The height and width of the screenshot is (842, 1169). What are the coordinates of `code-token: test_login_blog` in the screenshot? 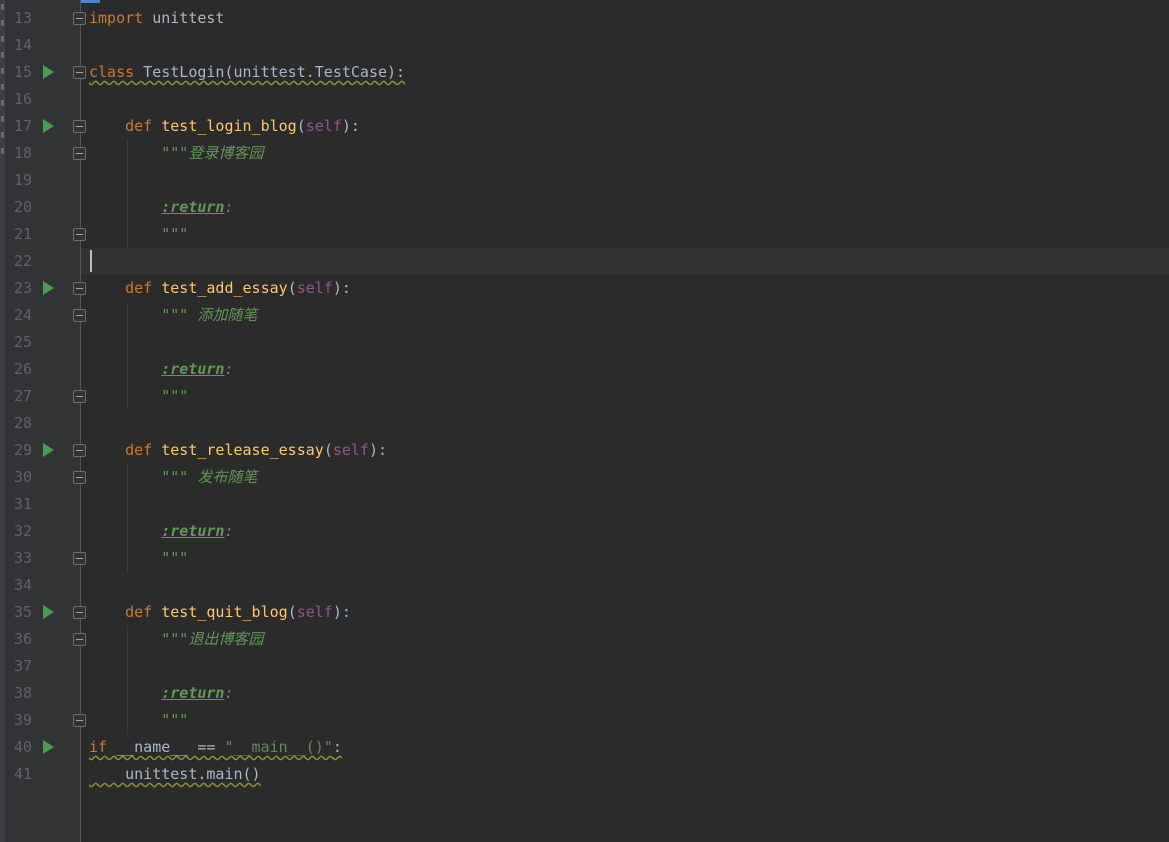 It's located at (229, 126).